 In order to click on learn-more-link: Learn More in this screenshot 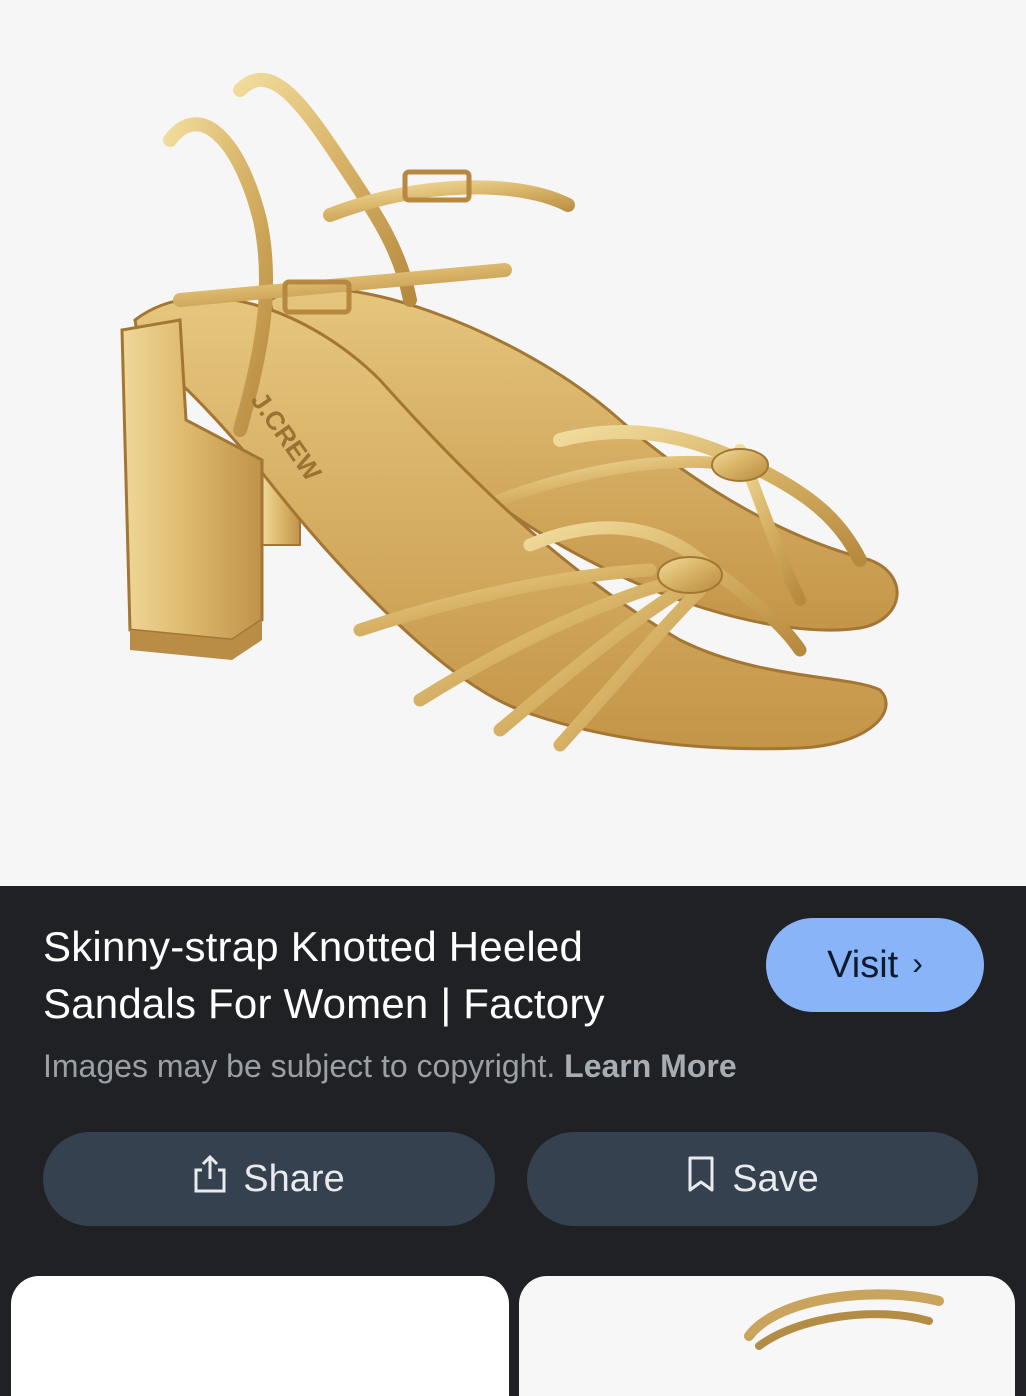, I will do `click(650, 1066)`.